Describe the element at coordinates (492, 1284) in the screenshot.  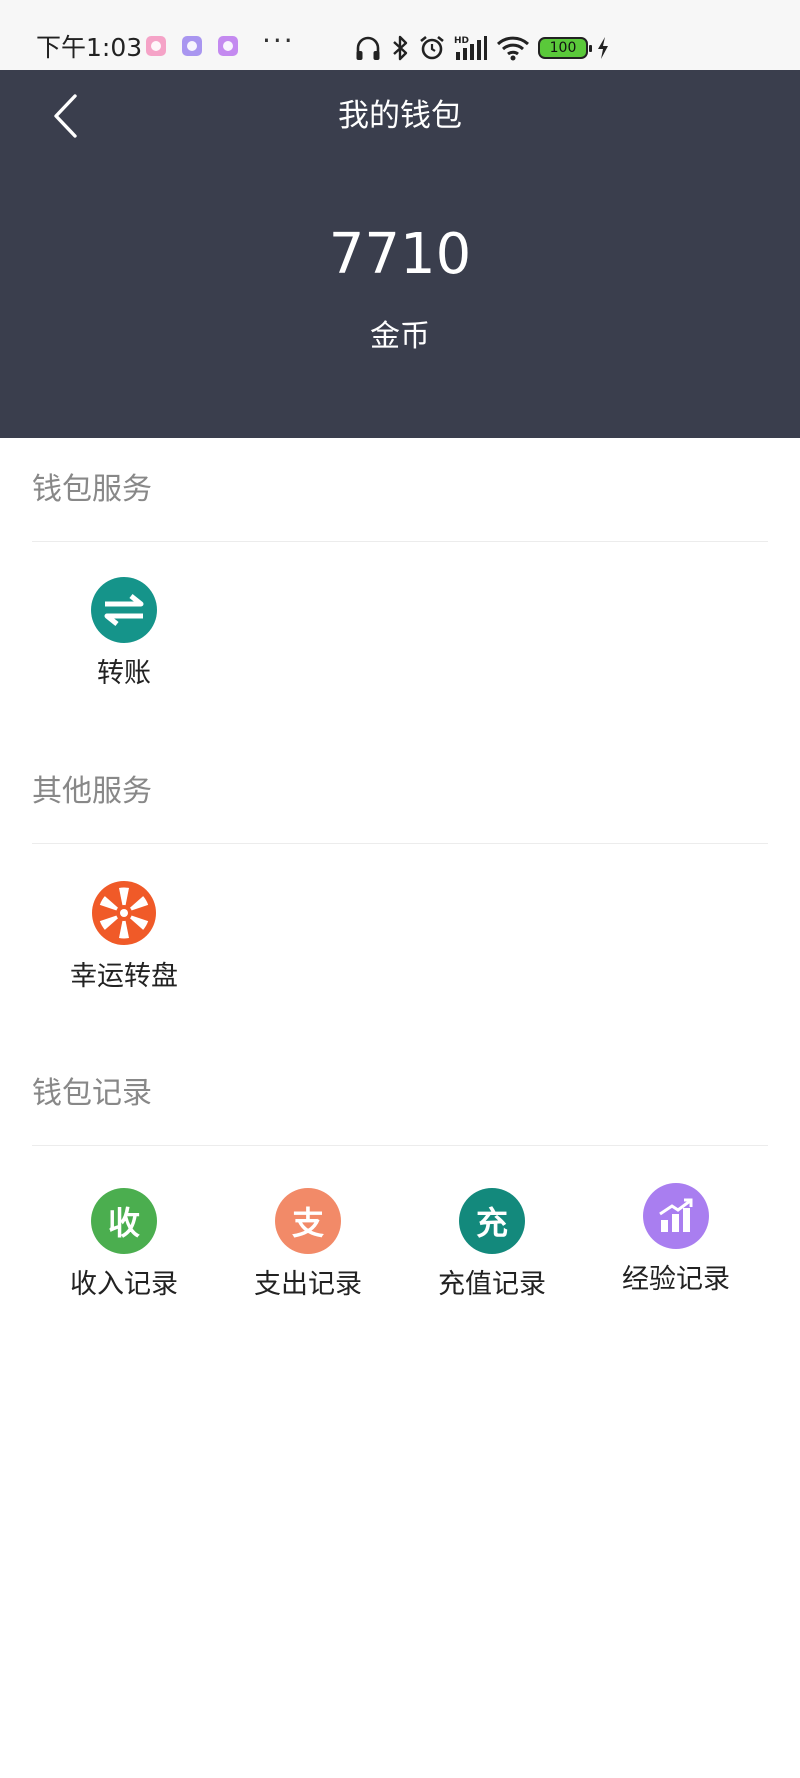
I see `recharge-records-label: 充值记录` at that location.